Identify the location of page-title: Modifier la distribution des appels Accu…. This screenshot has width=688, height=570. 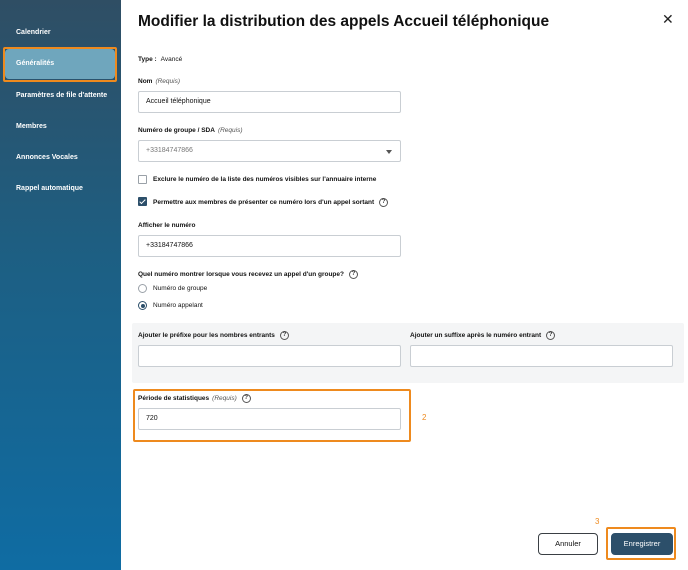
(344, 21).